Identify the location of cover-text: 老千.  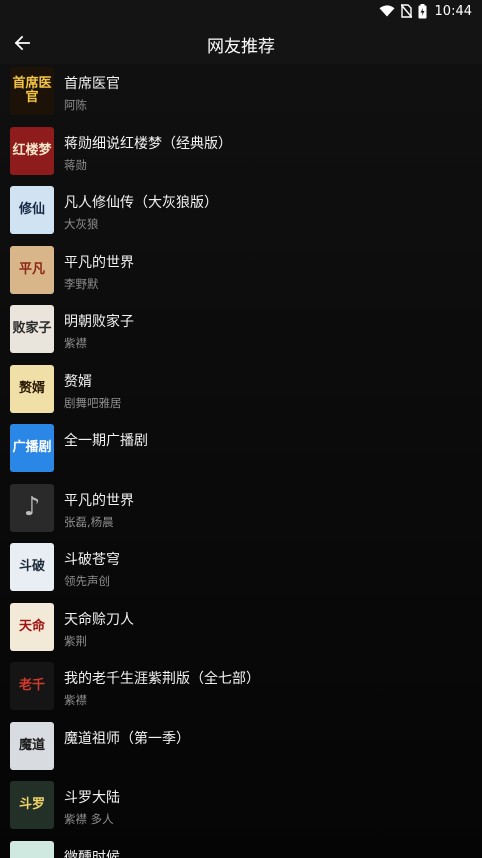
(31, 686).